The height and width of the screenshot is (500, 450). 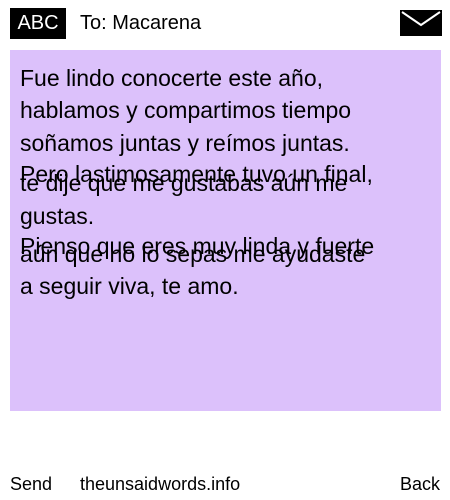 I want to click on message-line: gustas., so click(x=57, y=216).